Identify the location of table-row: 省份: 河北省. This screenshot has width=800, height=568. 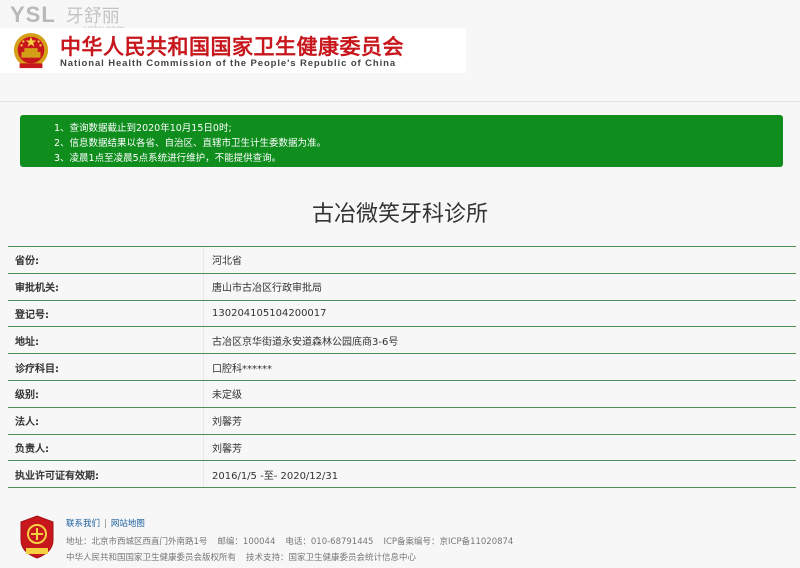
(402, 260).